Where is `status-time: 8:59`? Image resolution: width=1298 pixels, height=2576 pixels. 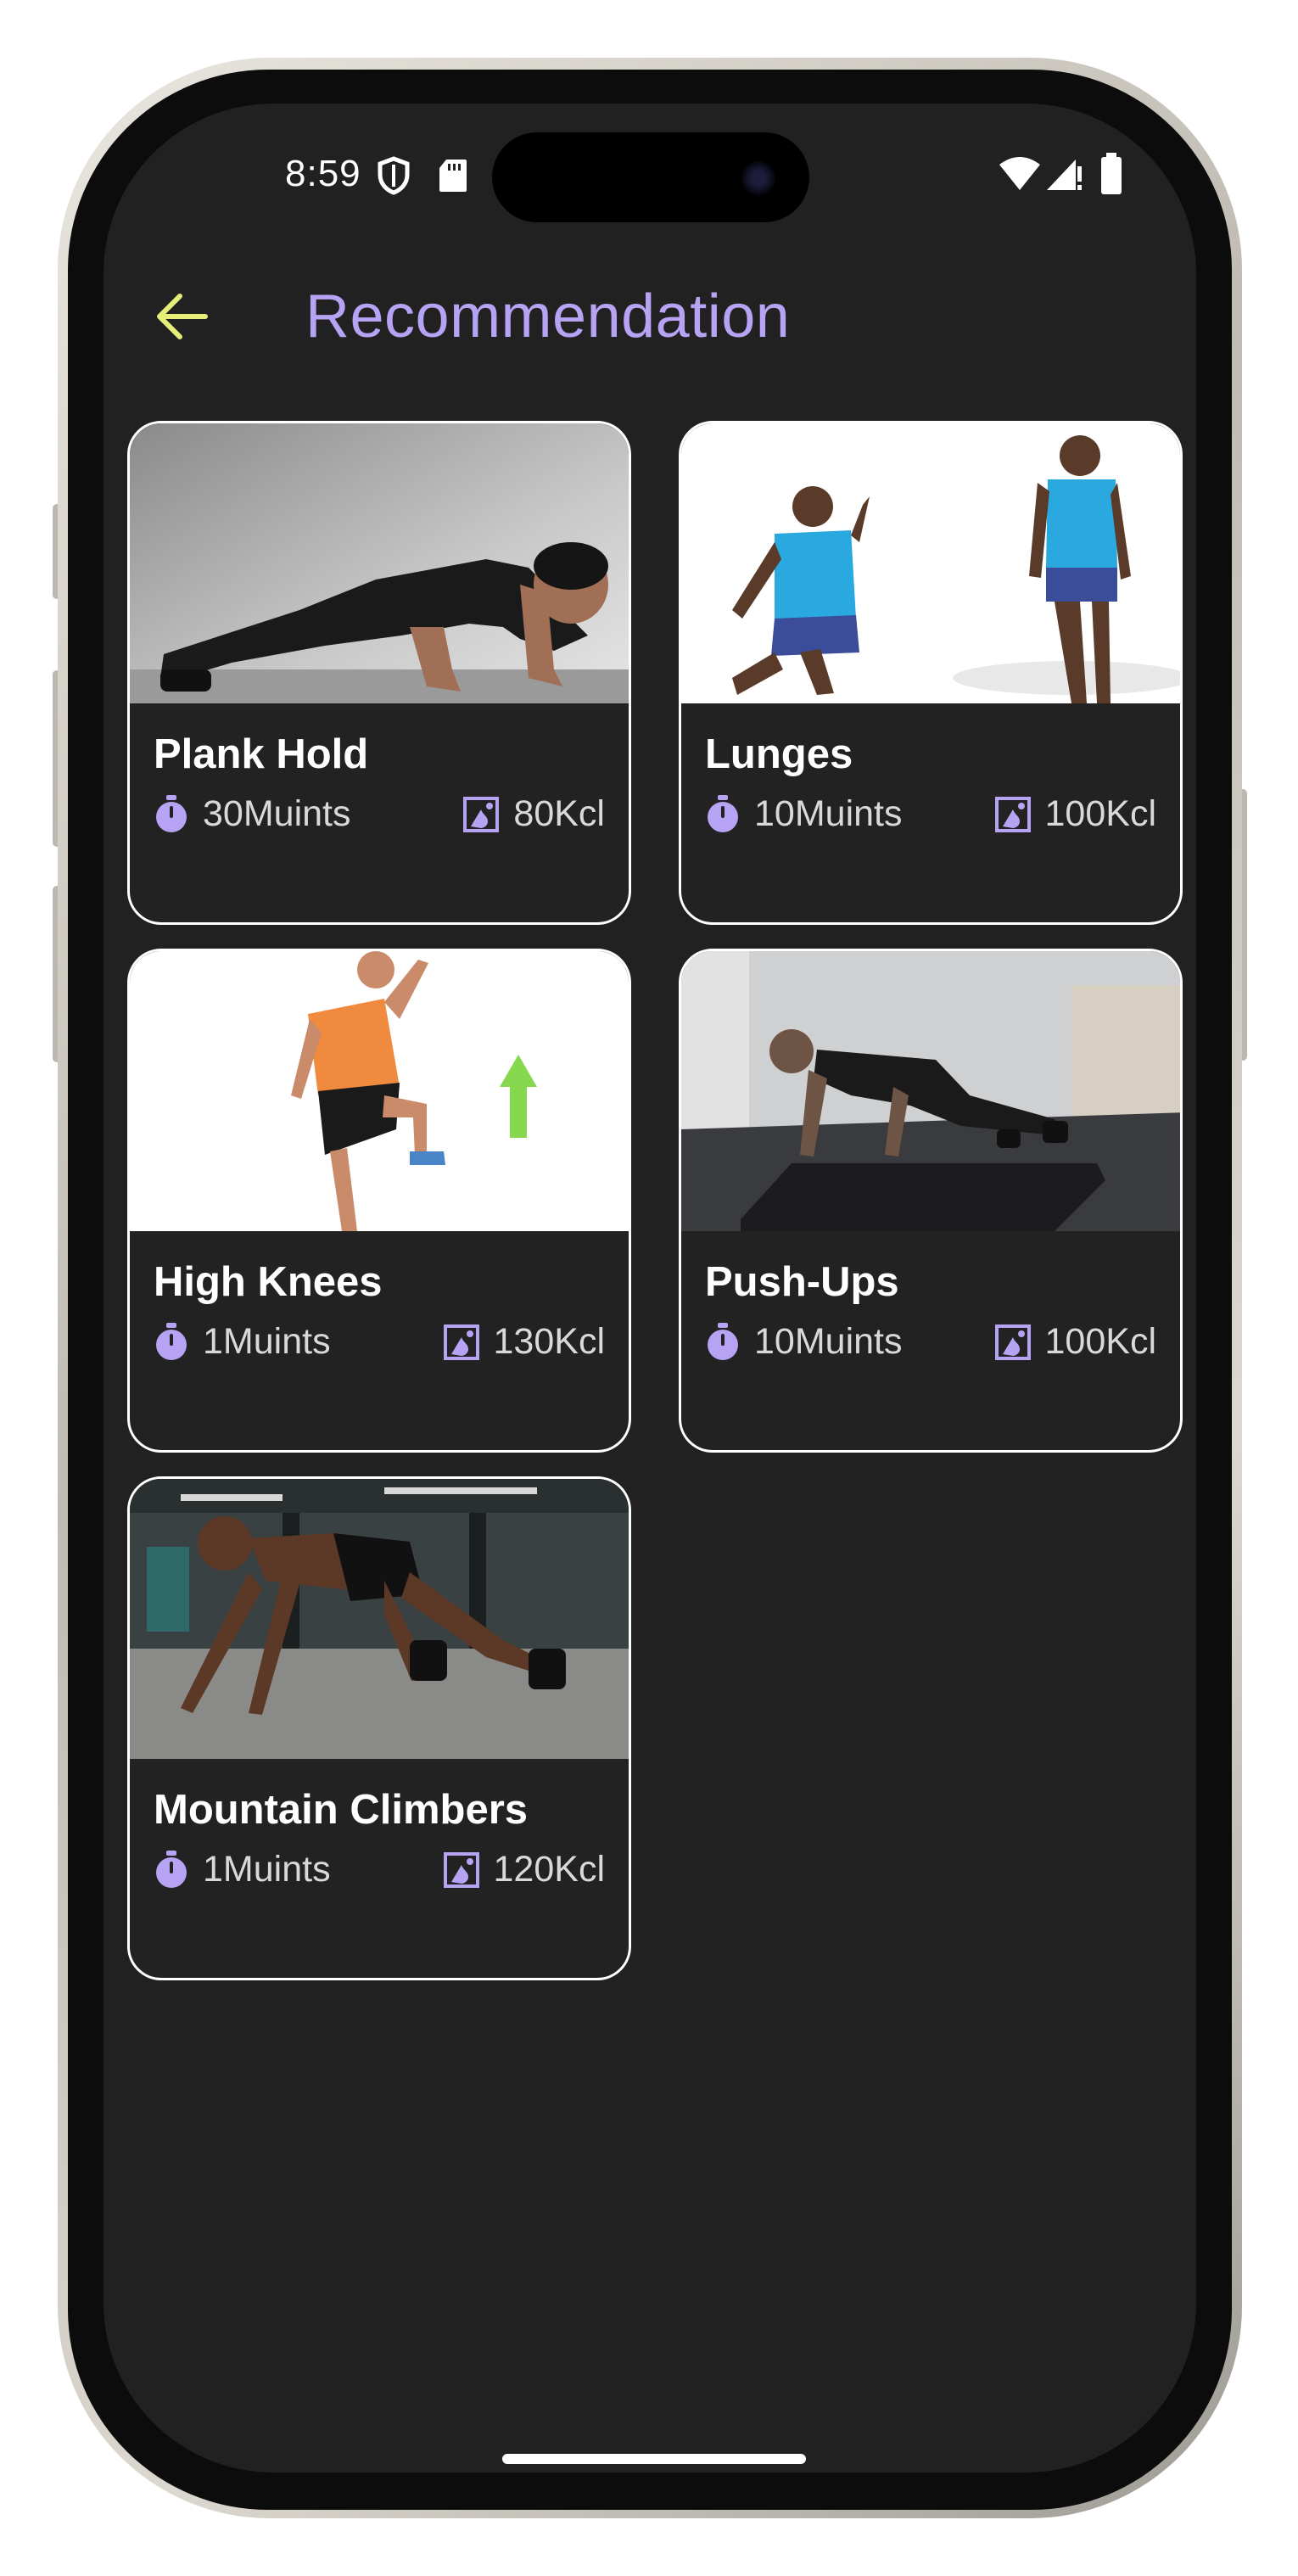 status-time: 8:59 is located at coordinates (323, 173).